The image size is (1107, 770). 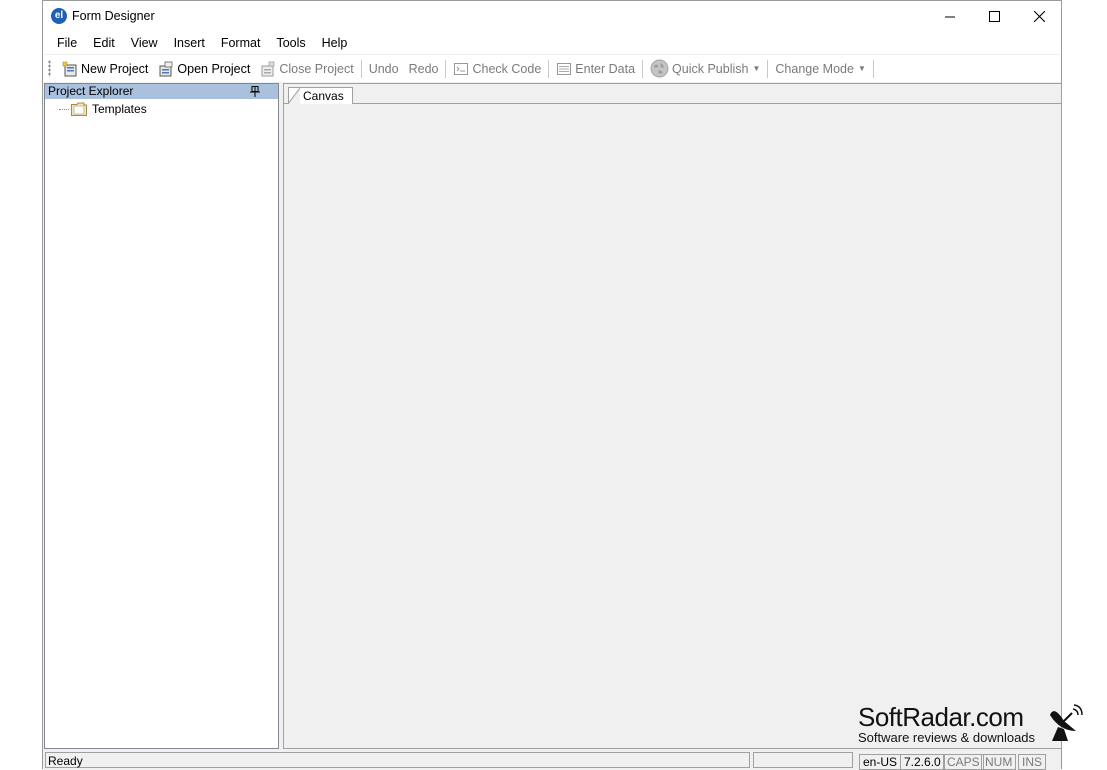 What do you see at coordinates (214, 68) in the screenshot?
I see `open-project-label: Open Project` at bounding box center [214, 68].